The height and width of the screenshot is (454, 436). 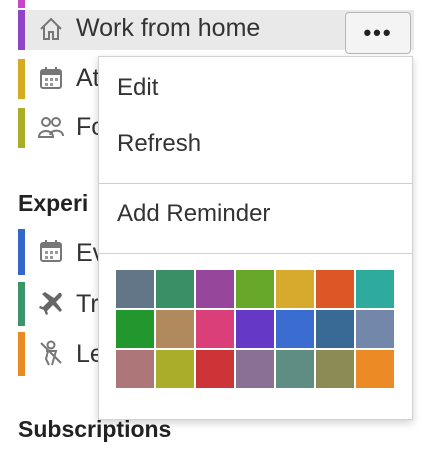 I want to click on menu-item-edit: Edit, so click(x=137, y=88).